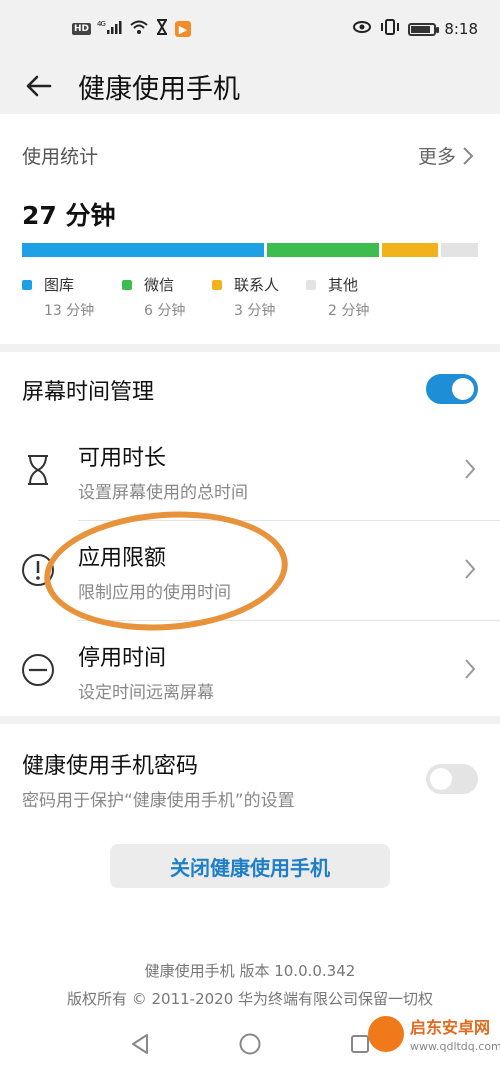  Describe the element at coordinates (60, 157) in the screenshot. I see `usage-section-title: 使用统计` at that location.